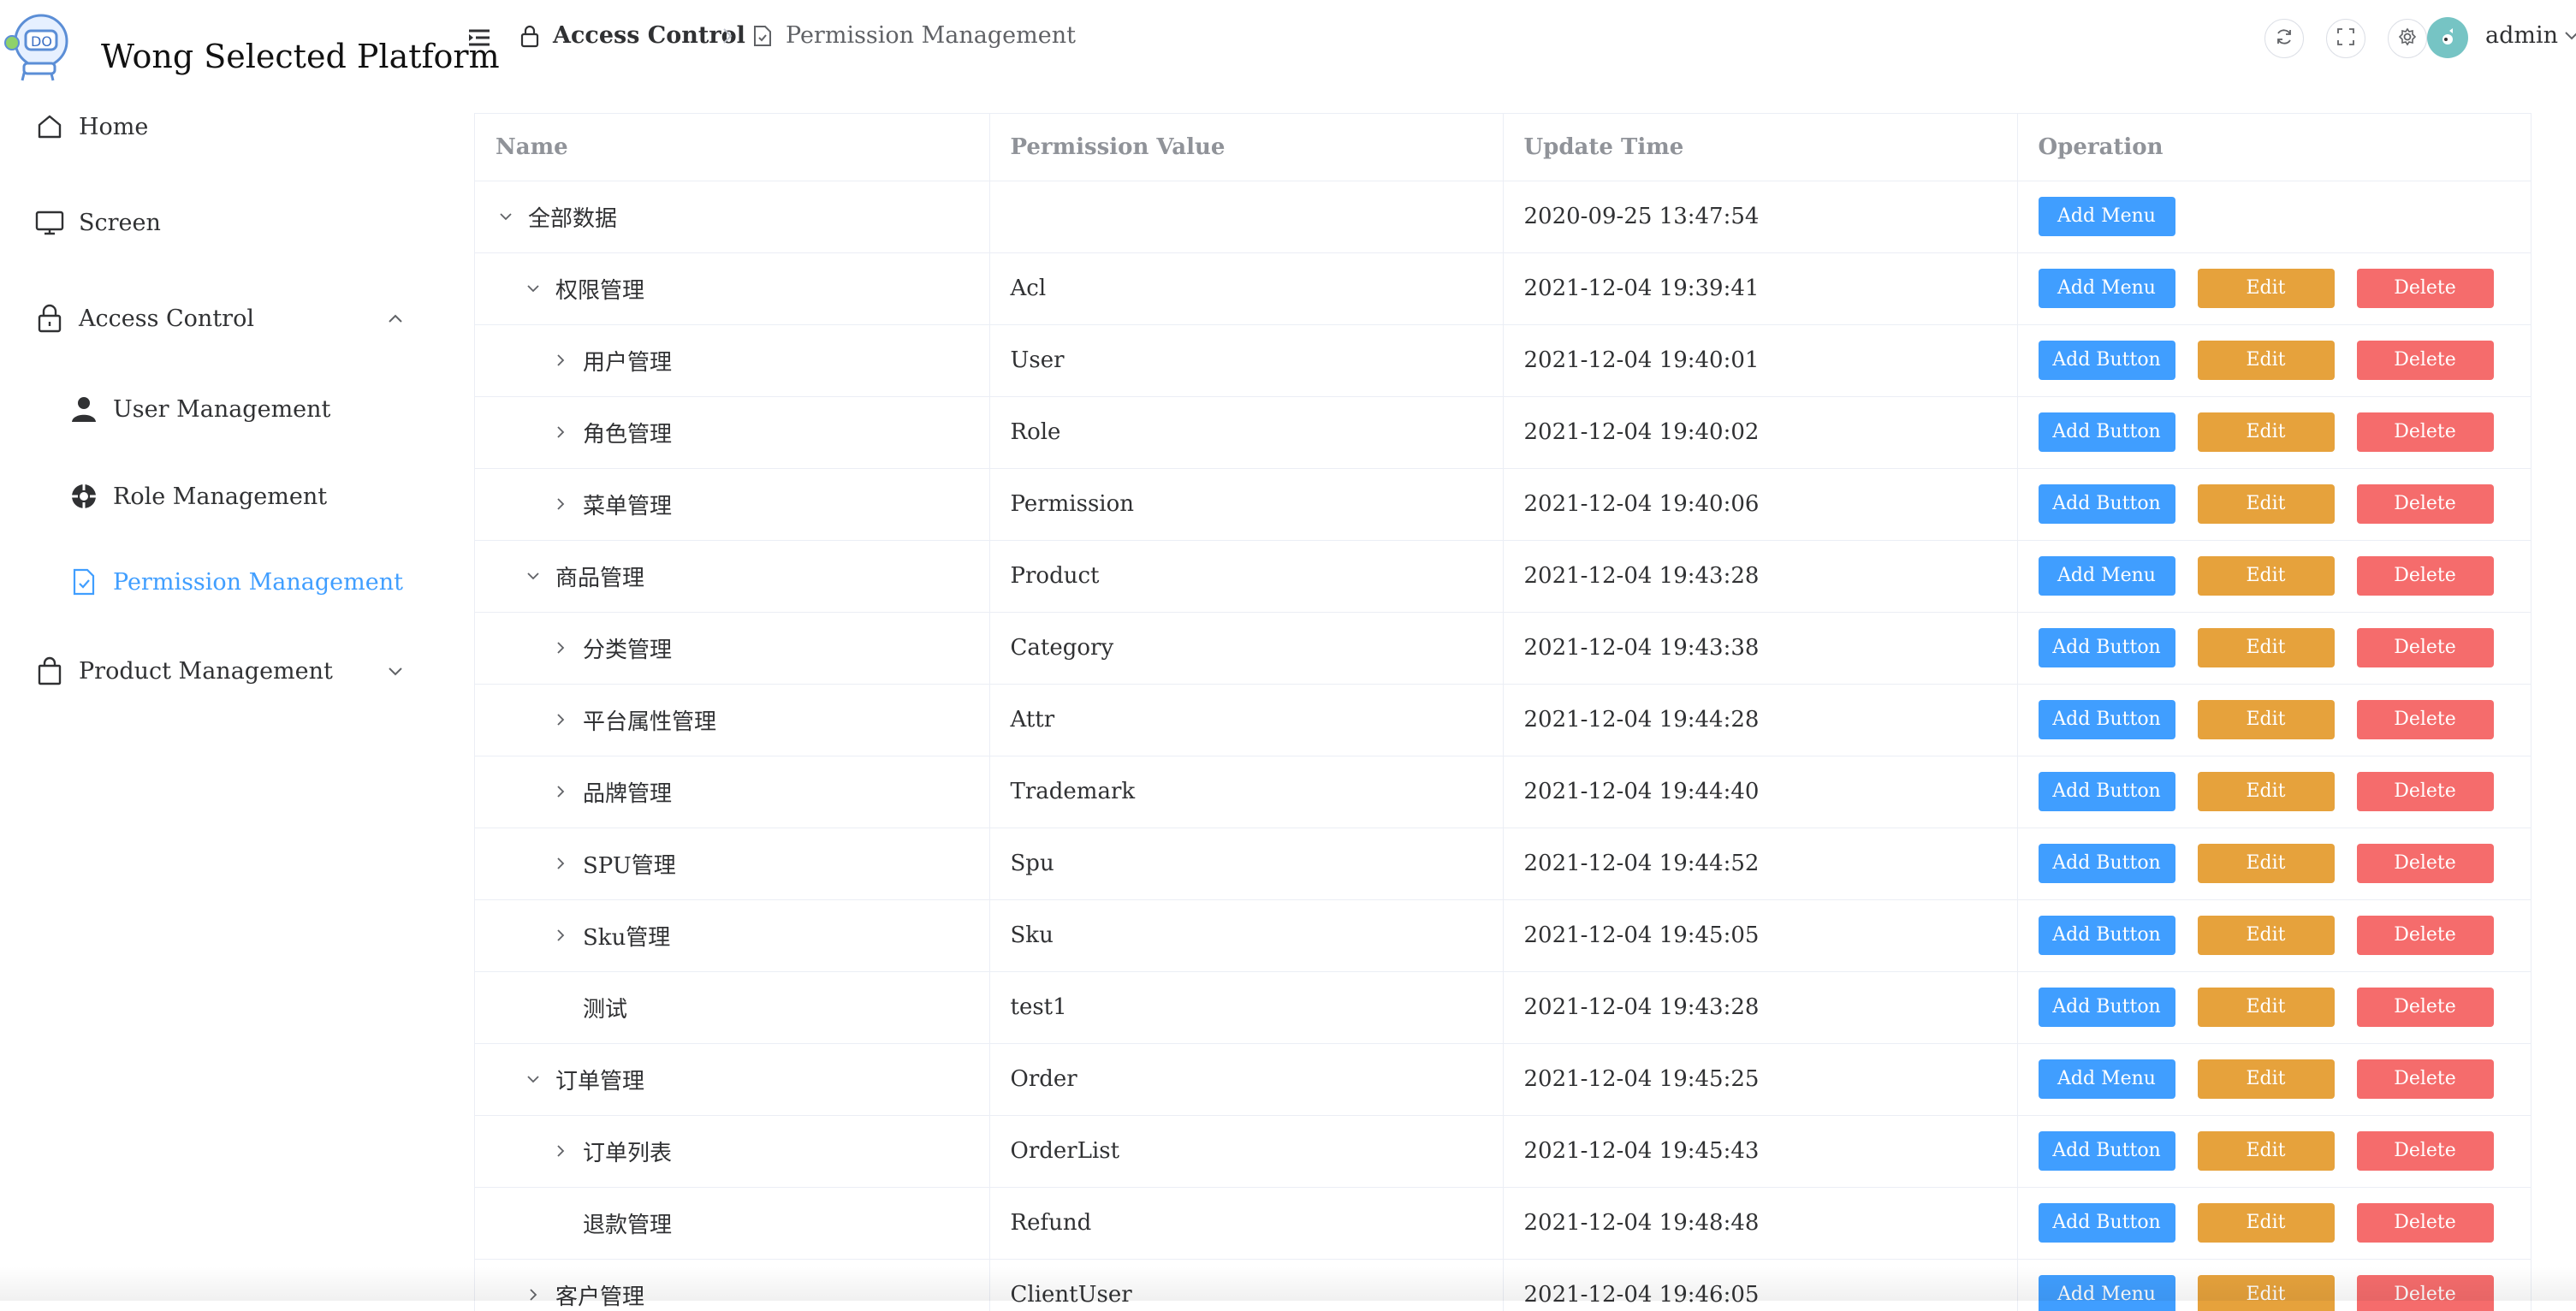 This screenshot has height=1311, width=2576. I want to click on name-cell: Sku管理, so click(732, 935).